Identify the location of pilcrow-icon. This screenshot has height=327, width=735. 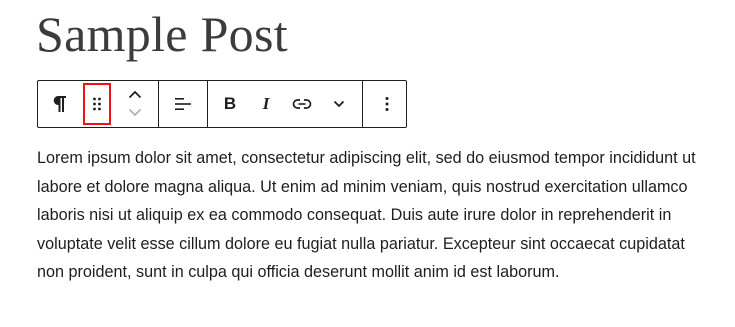
(60, 104).